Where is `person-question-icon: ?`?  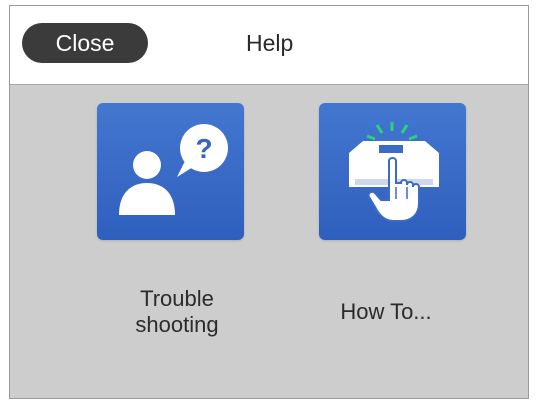 person-question-icon: ? is located at coordinates (173, 169).